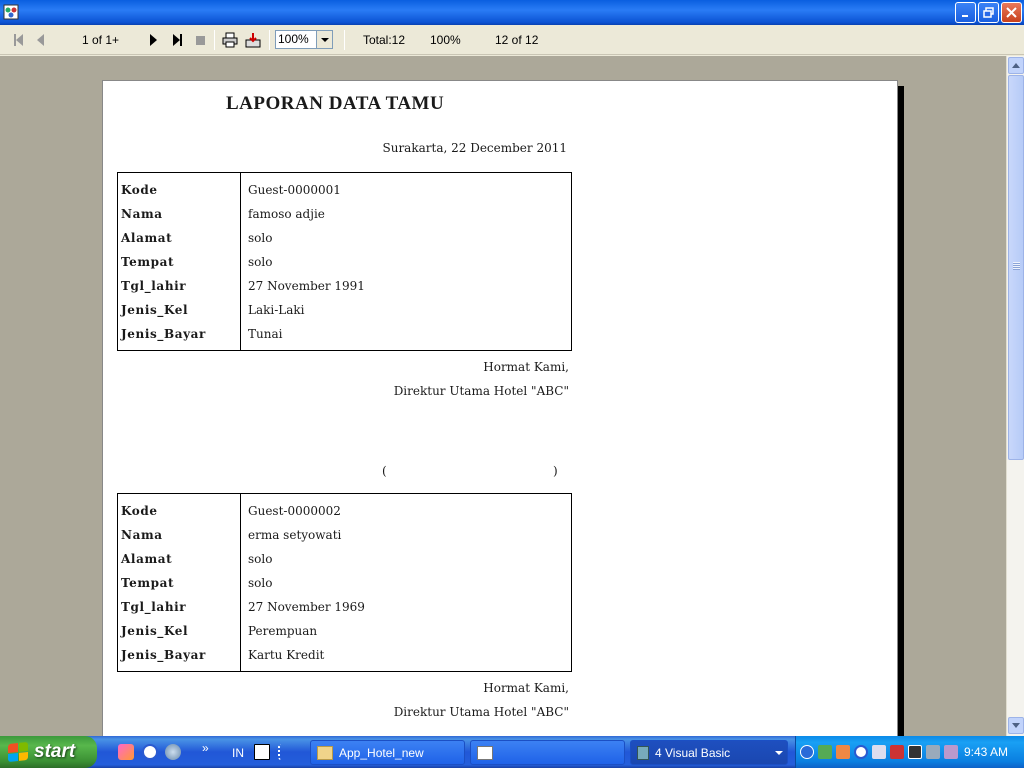  I want to click on taskbar-item-visual-basic: 4 Visual Basic, so click(709, 752).